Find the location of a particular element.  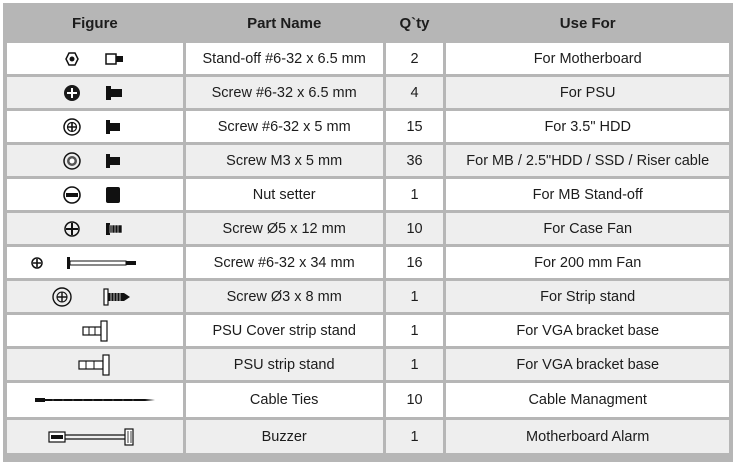

long-screw-icon is located at coordinates (95, 263).